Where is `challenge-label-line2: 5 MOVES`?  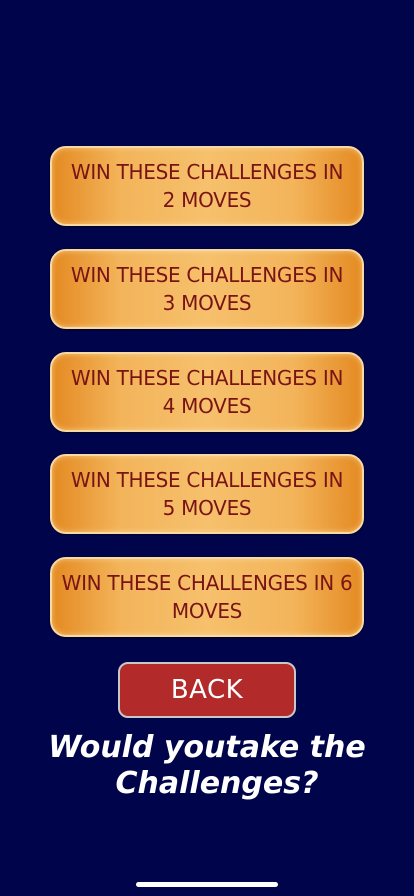
challenge-label-line2: 5 MOVES is located at coordinates (207, 508).